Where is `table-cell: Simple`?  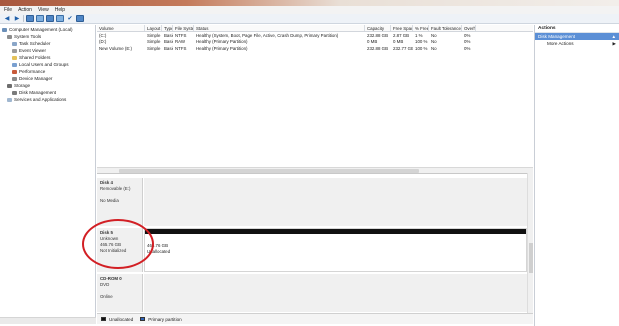 table-cell: Simple is located at coordinates (154, 48).